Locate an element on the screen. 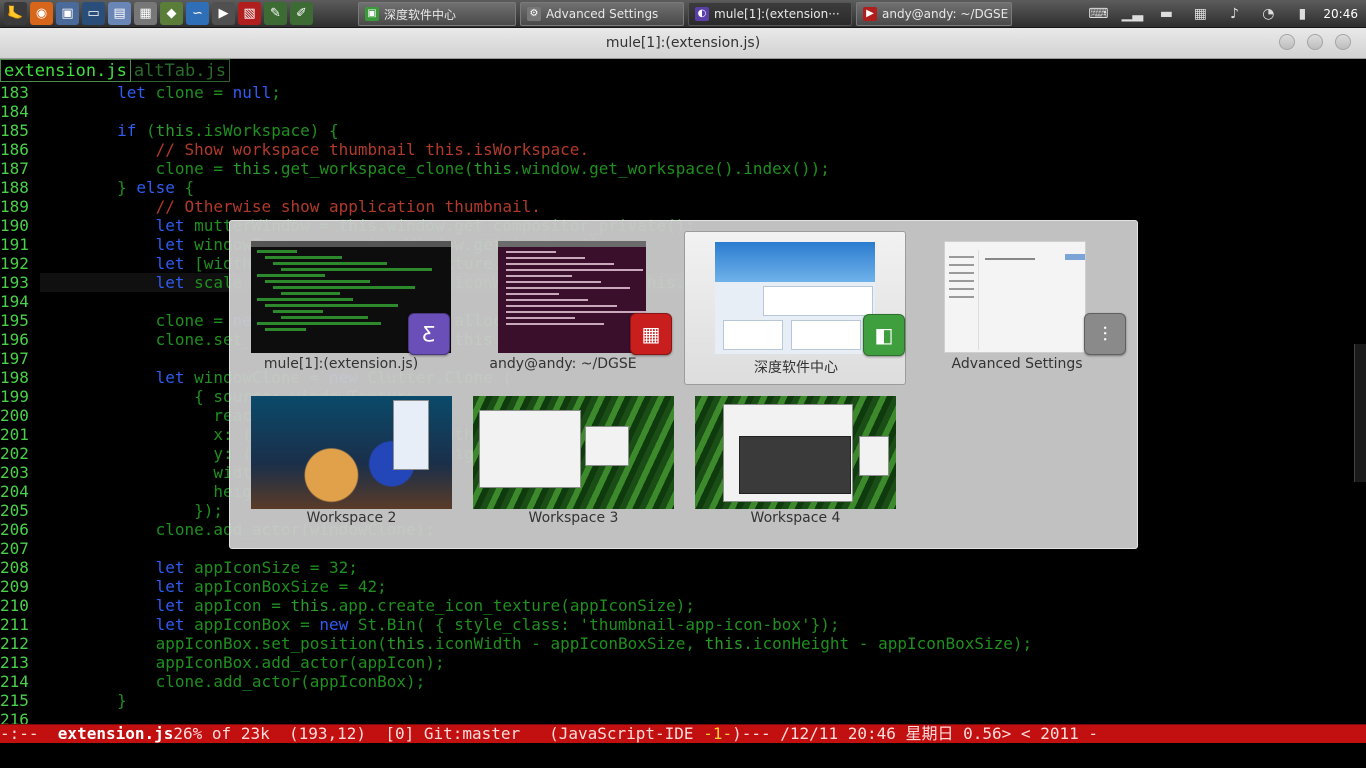 The height and width of the screenshot is (768, 1366). switcher-window-item: Ƹmule[1]:(extension.js) is located at coordinates (341, 308).